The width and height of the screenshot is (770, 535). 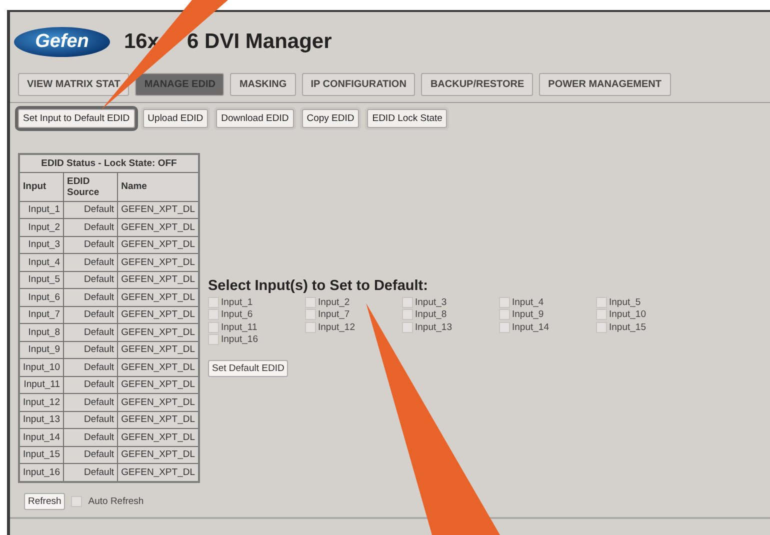 What do you see at coordinates (41, 332) in the screenshot?
I see `table-cell: Input_8` at bounding box center [41, 332].